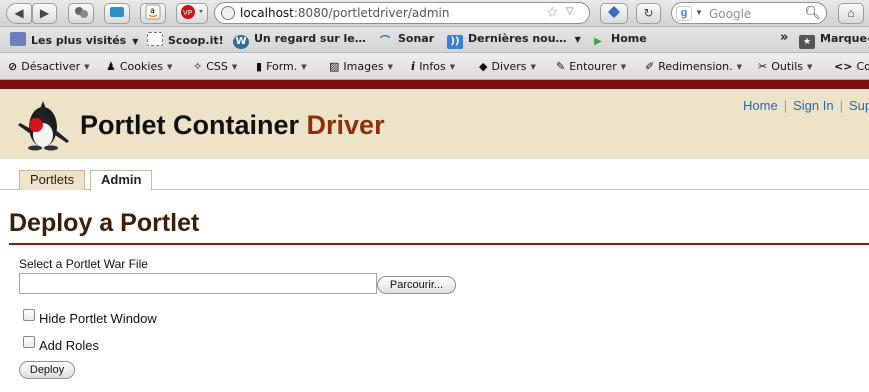 This screenshot has width=869, height=392. I want to click on bookmarks-menu: ★ Marque-, so click(834, 40).